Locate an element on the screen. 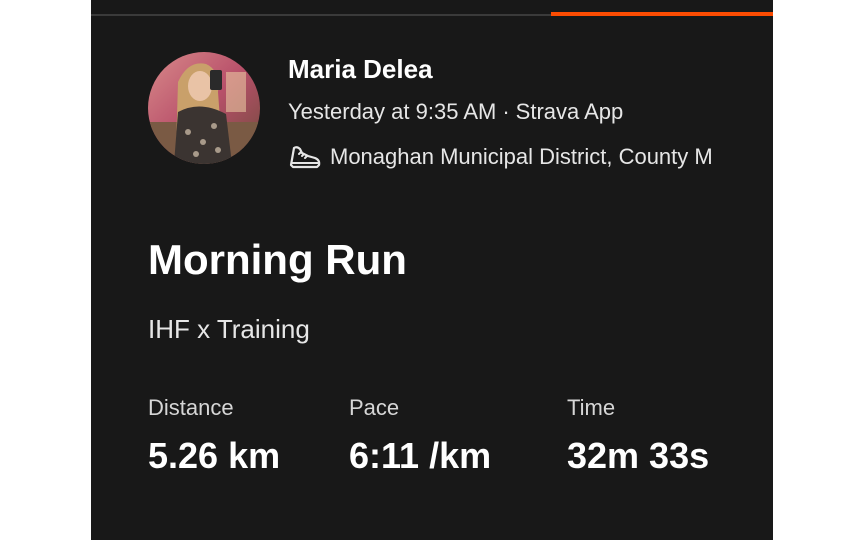 Image resolution: width=864 pixels, height=540 pixels. stat-pace-value: 6:11 /km is located at coordinates (420, 455).